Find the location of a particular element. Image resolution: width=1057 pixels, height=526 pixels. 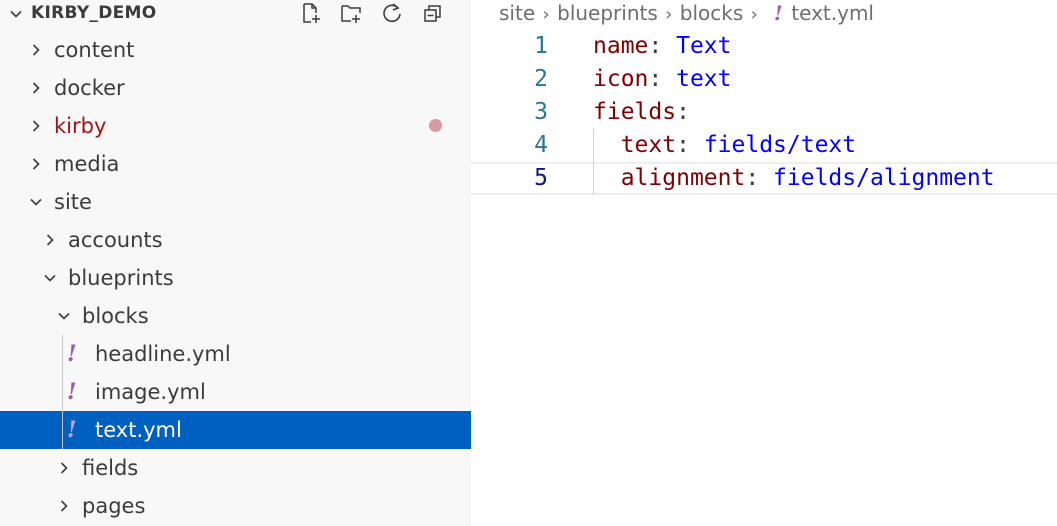

yaml-value: fields/alignment is located at coordinates (884, 178).